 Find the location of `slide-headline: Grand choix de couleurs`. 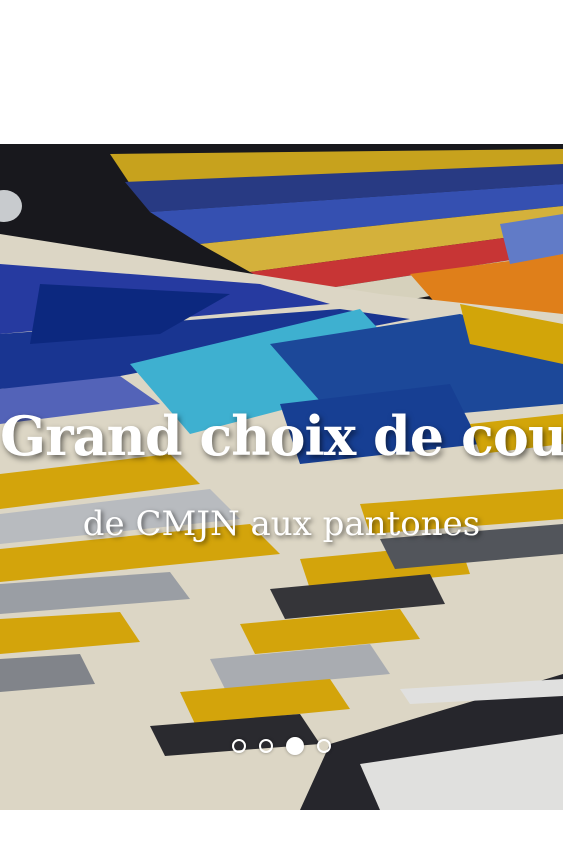

slide-headline: Grand choix de couleurs is located at coordinates (281, 436).